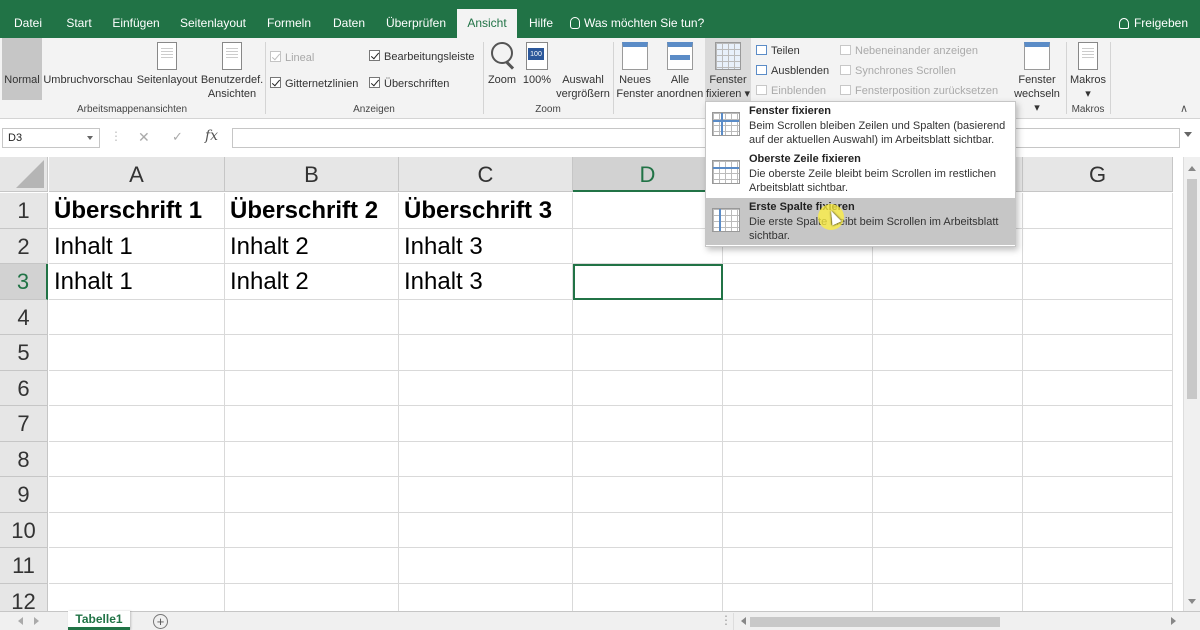 The image size is (1200, 630). Describe the element at coordinates (948, 317) in the screenshot. I see `cell-f4` at that location.